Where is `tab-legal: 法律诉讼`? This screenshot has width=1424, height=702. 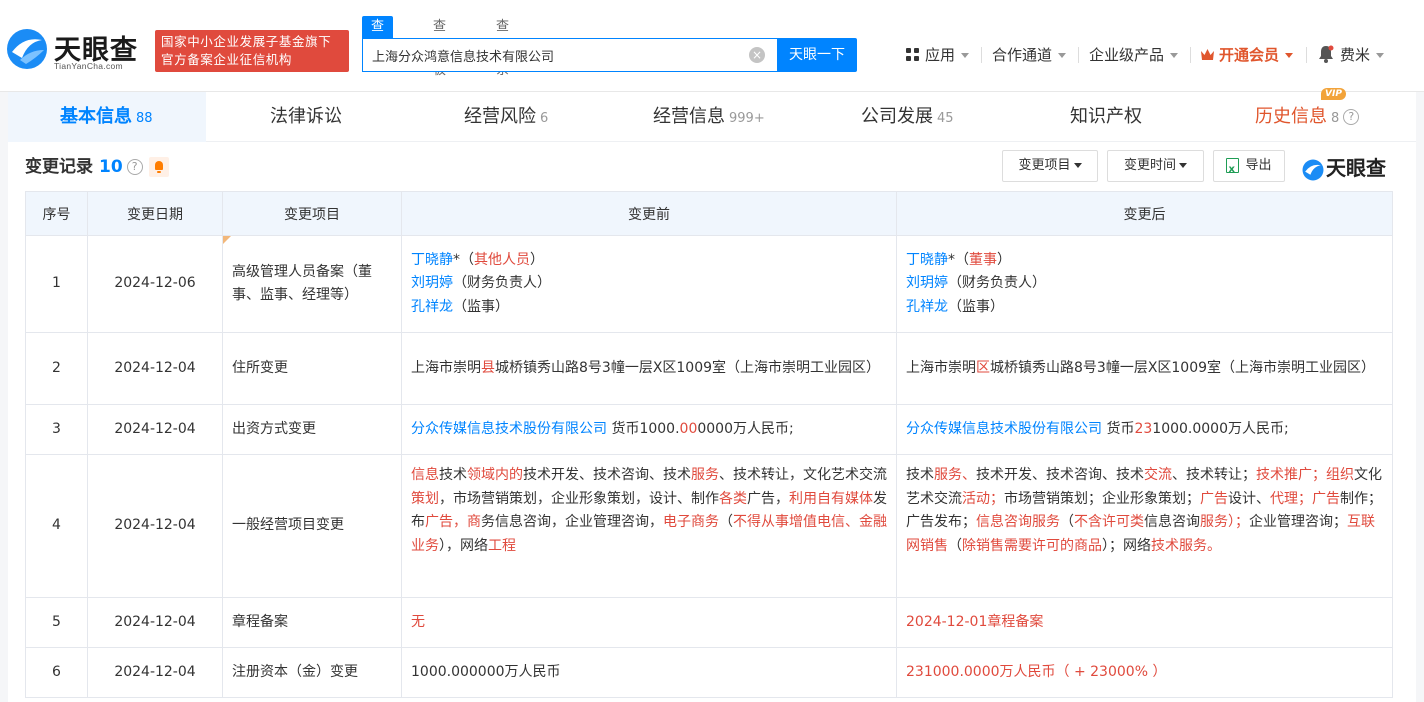 tab-legal: 法律诉讼 is located at coordinates (306, 117).